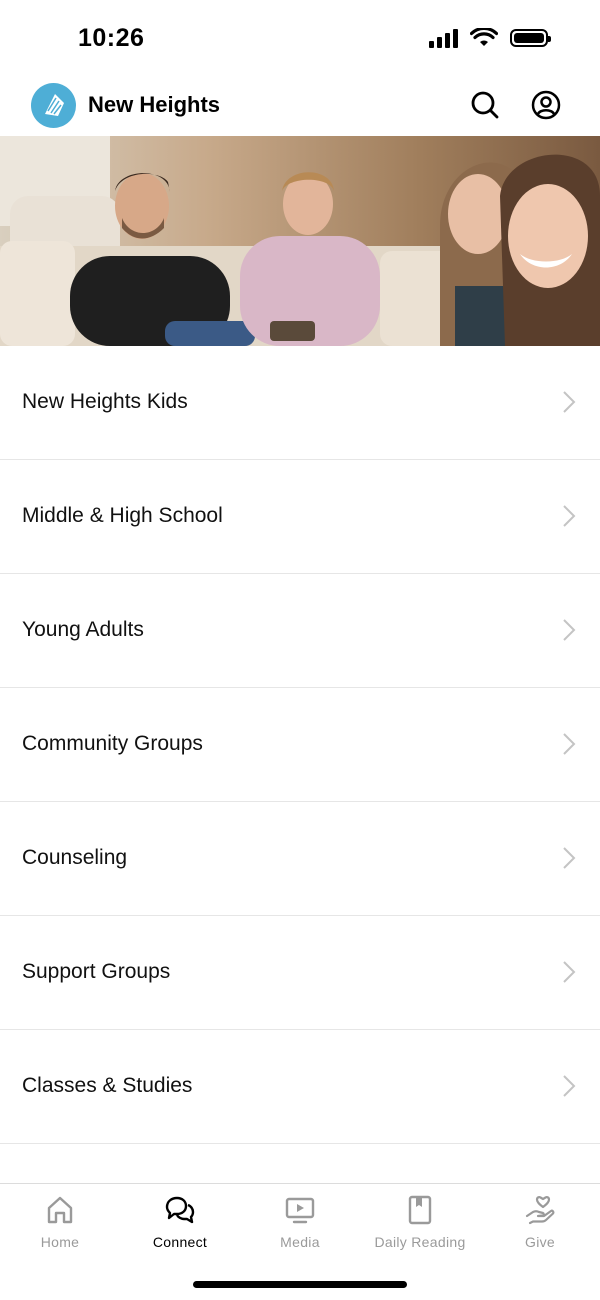  I want to click on menu-item-support-groups: Support Groups, so click(300, 973).